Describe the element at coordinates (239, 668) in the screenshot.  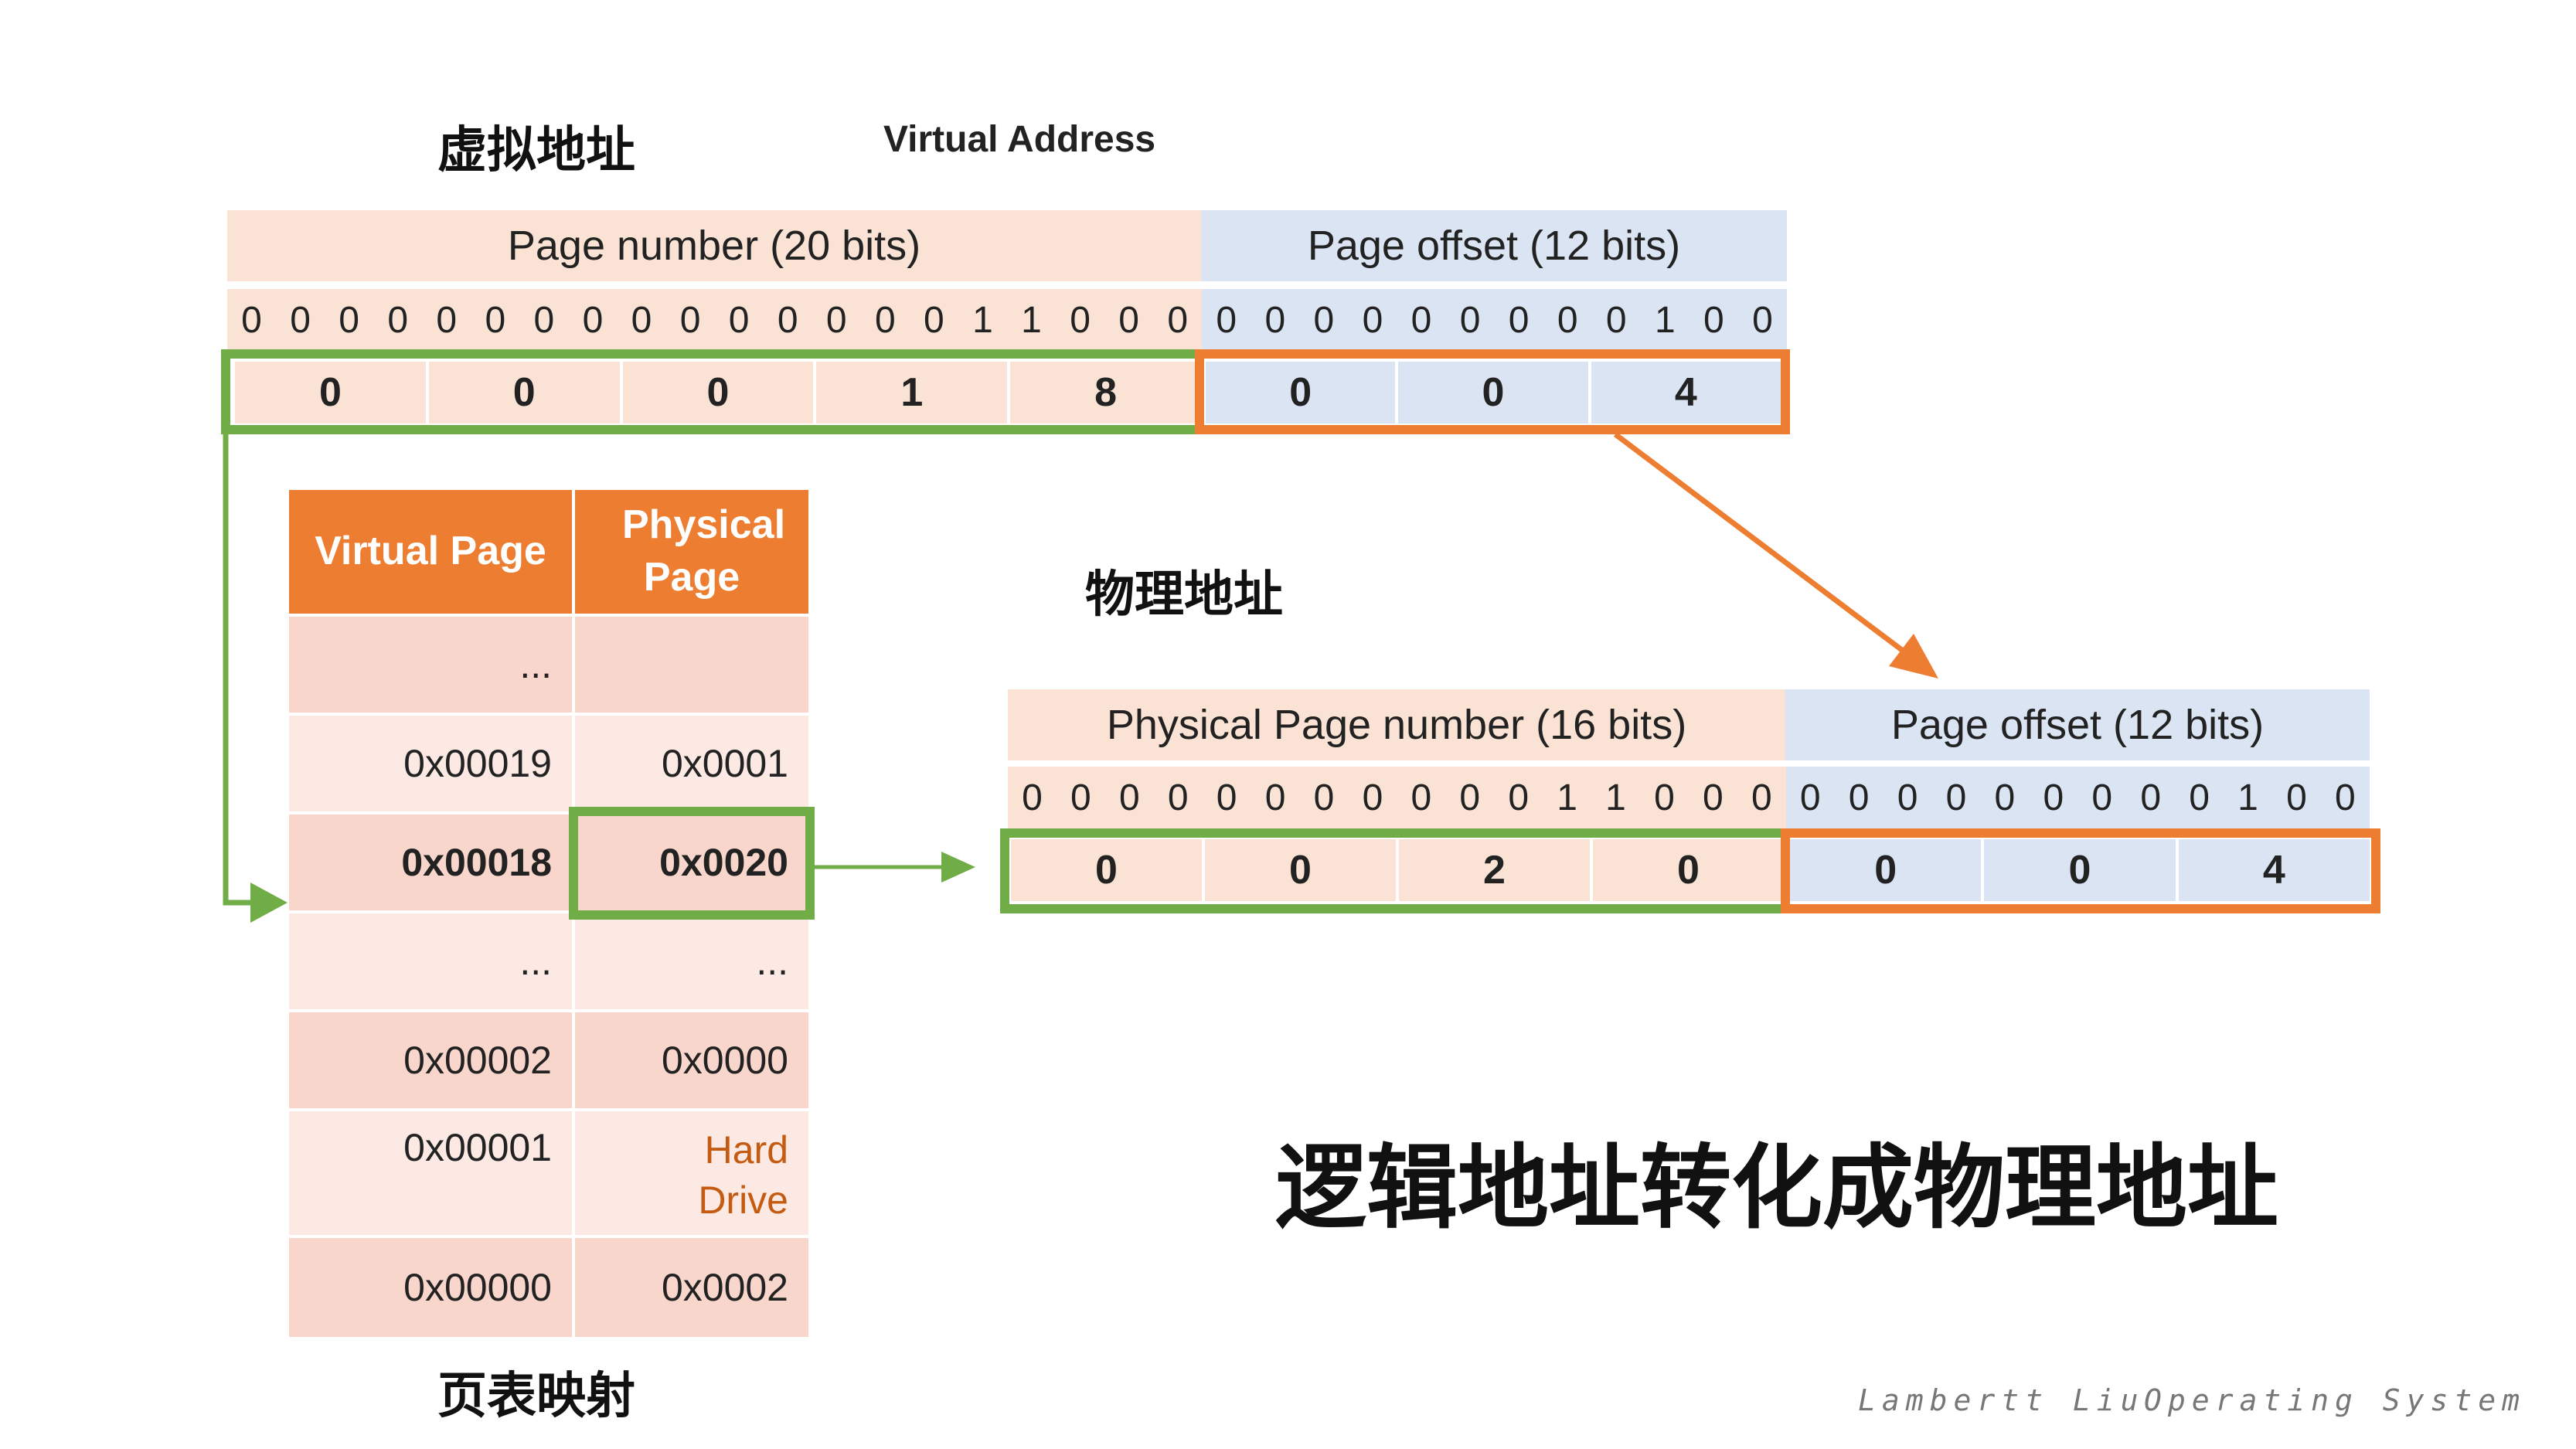
I see `green-lookup-arrow` at that location.